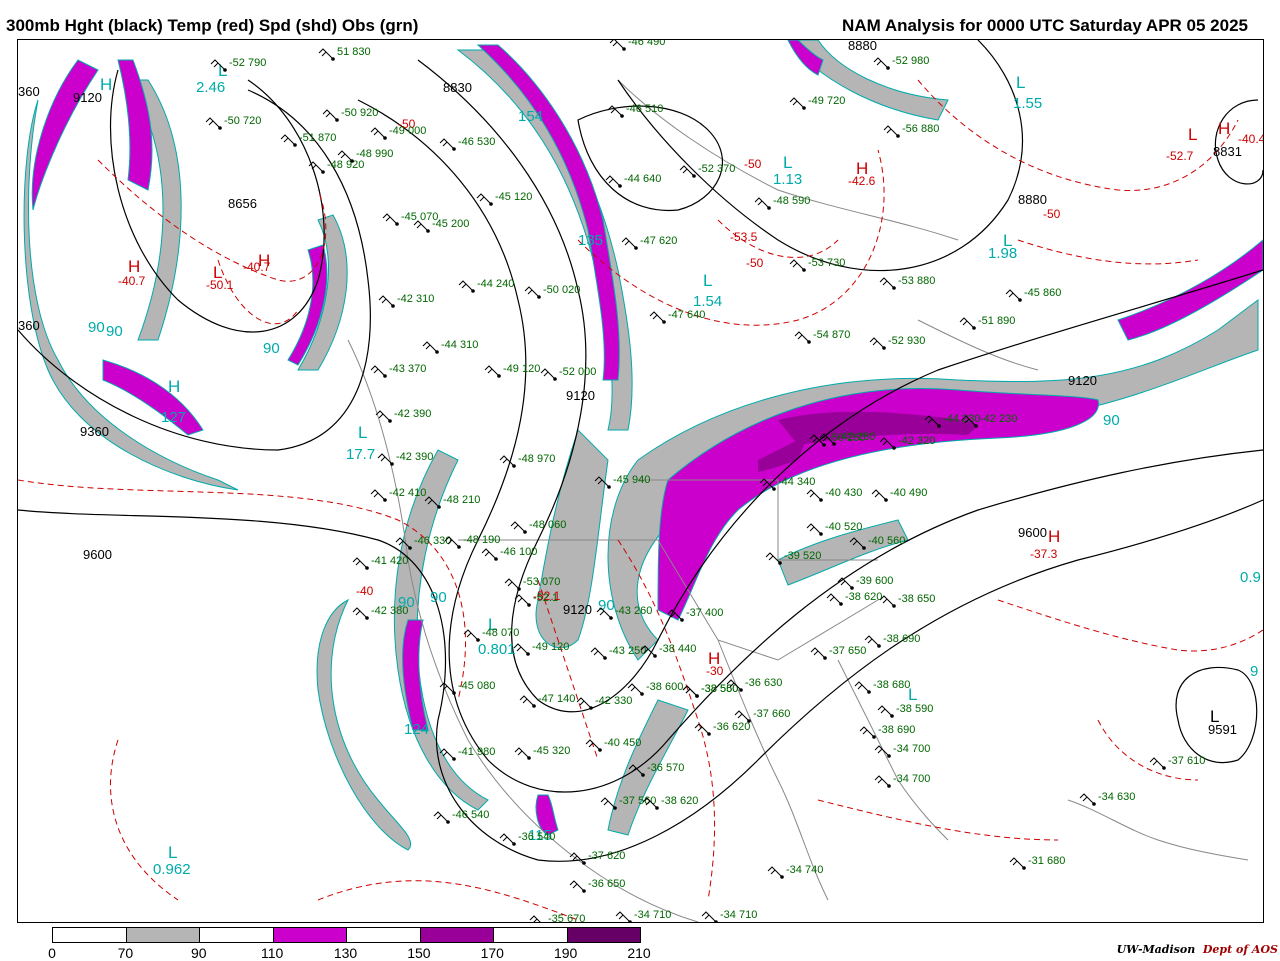 This screenshot has width=1280, height=961. I want to click on observation-label: -45 120, so click(513, 197).